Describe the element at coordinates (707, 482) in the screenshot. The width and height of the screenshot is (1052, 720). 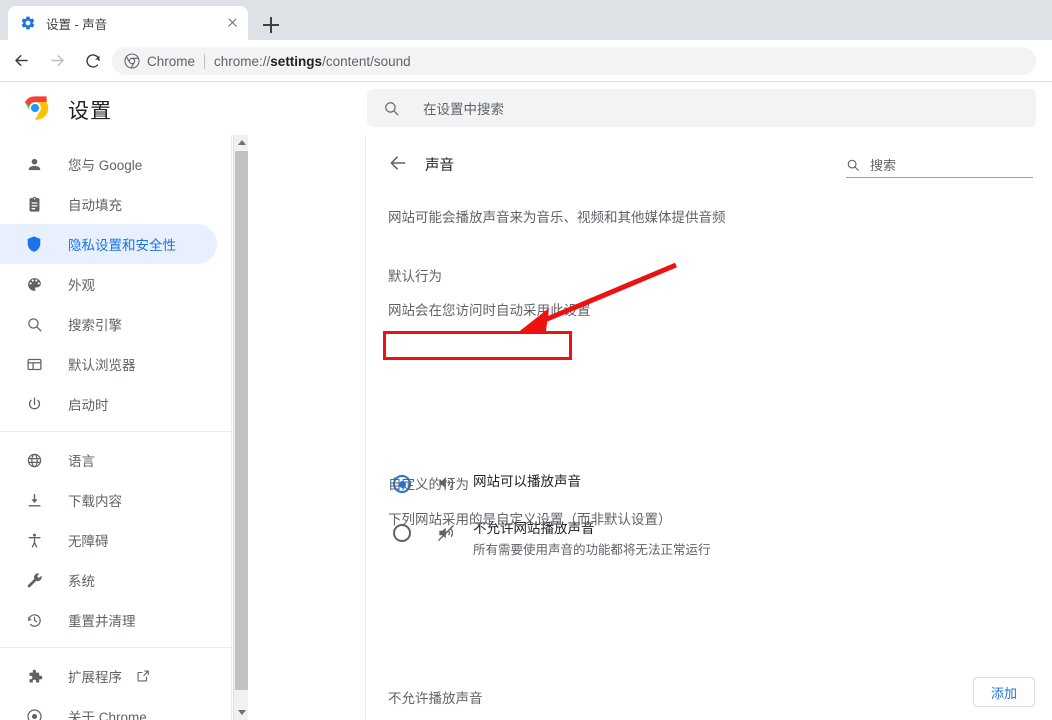
I see `radio-option-allow-sound: 网站可以播放声音` at that location.